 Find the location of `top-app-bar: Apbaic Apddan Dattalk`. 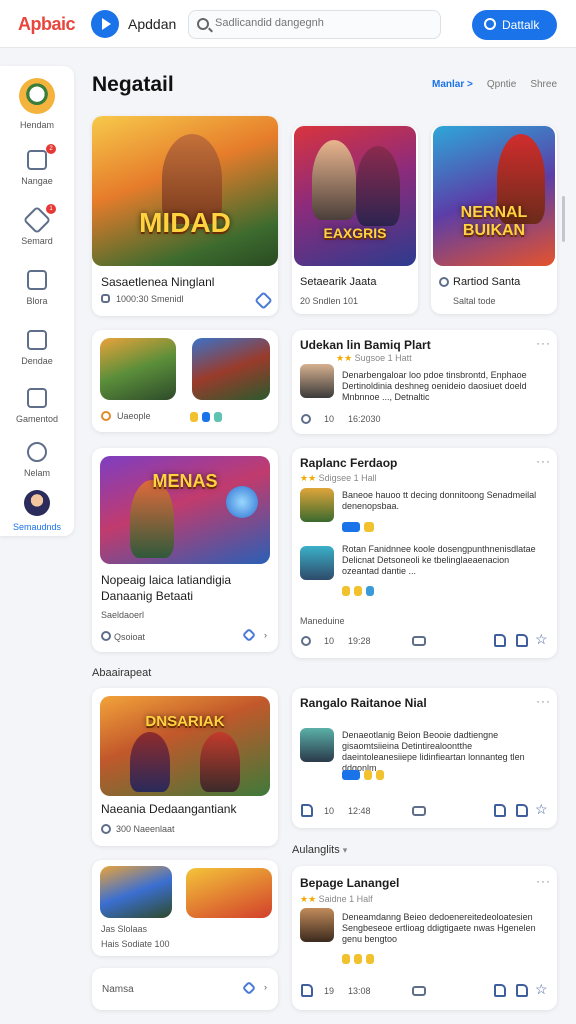

top-app-bar: Apbaic Apddan Dattalk is located at coordinates (288, 24).